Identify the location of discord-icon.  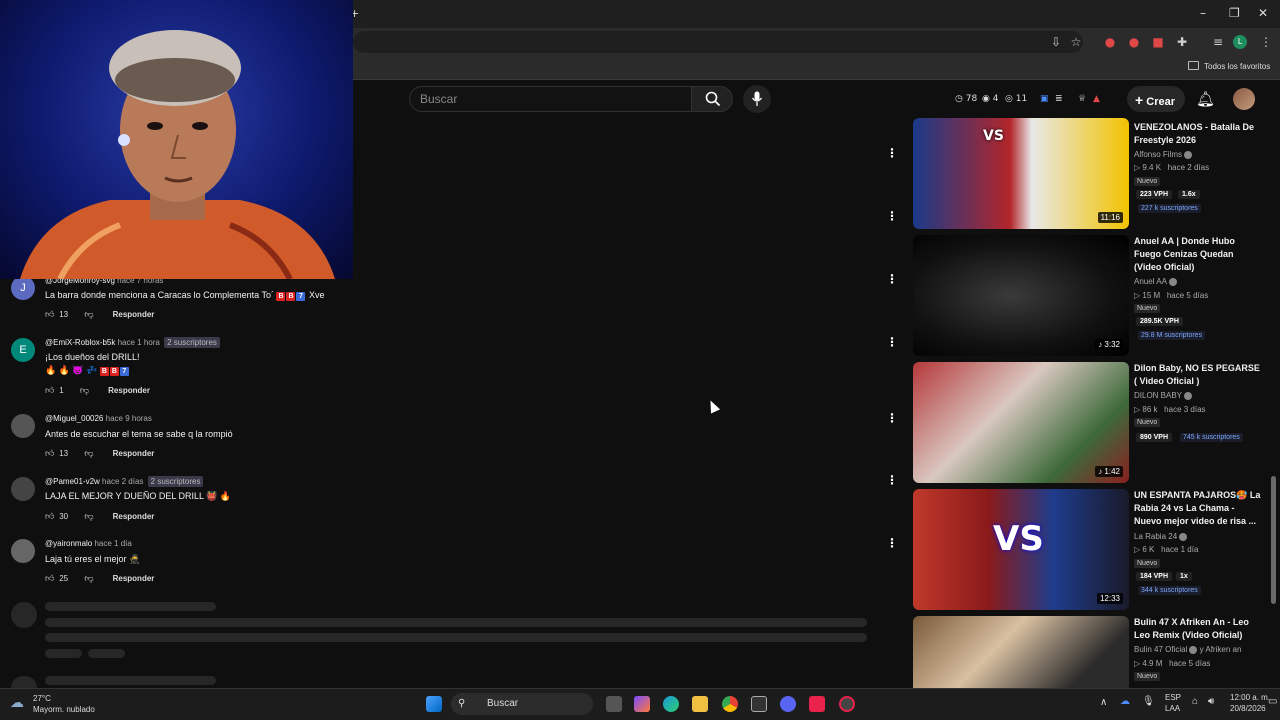
(788, 704).